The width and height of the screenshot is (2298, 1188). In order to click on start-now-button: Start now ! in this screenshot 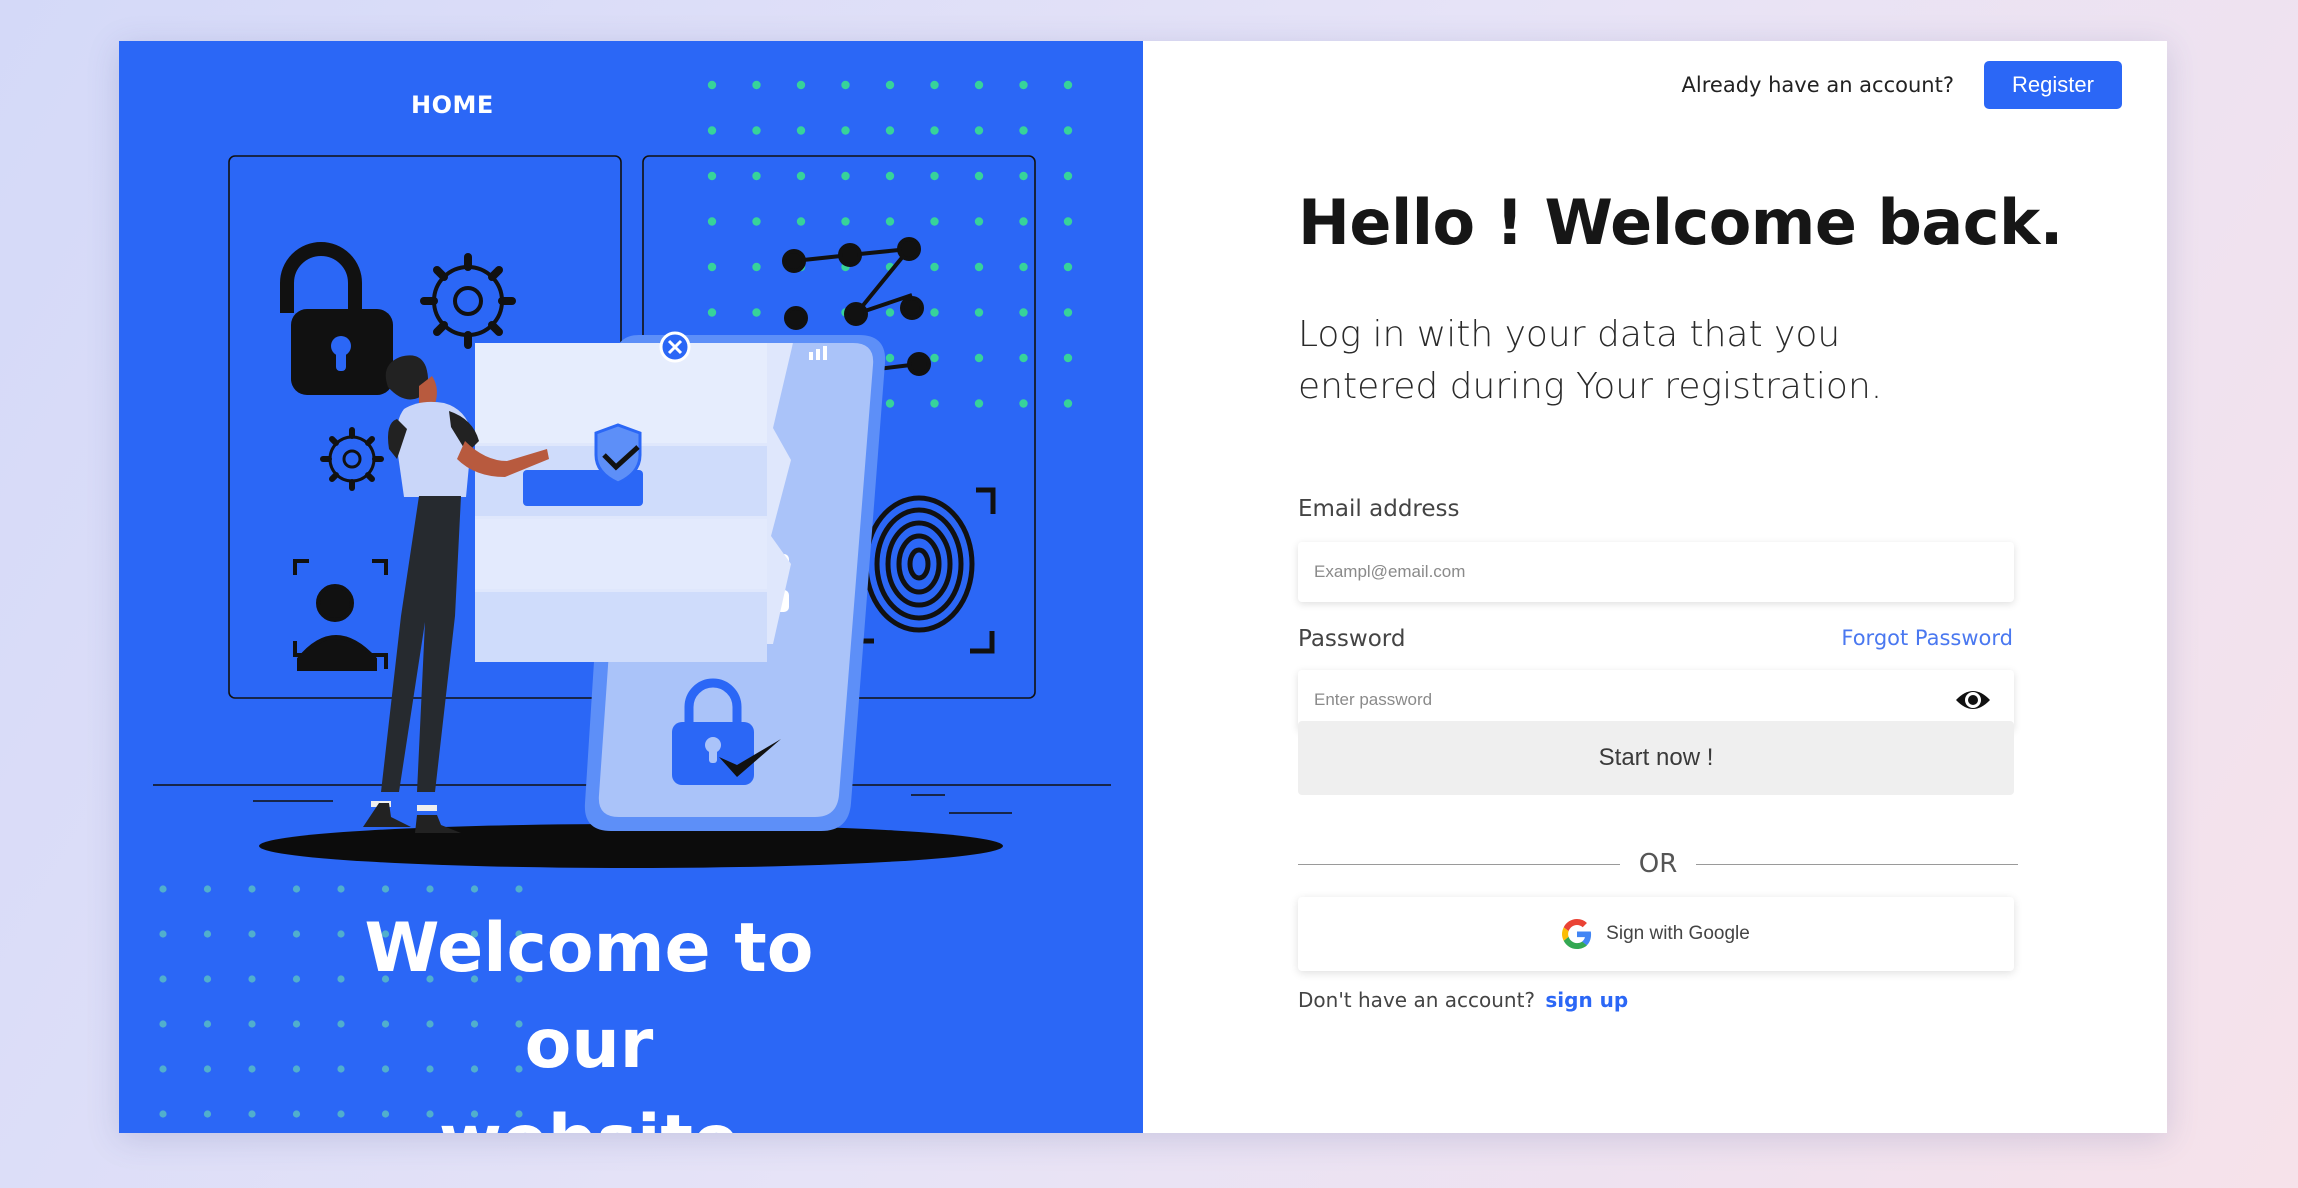, I will do `click(1656, 758)`.